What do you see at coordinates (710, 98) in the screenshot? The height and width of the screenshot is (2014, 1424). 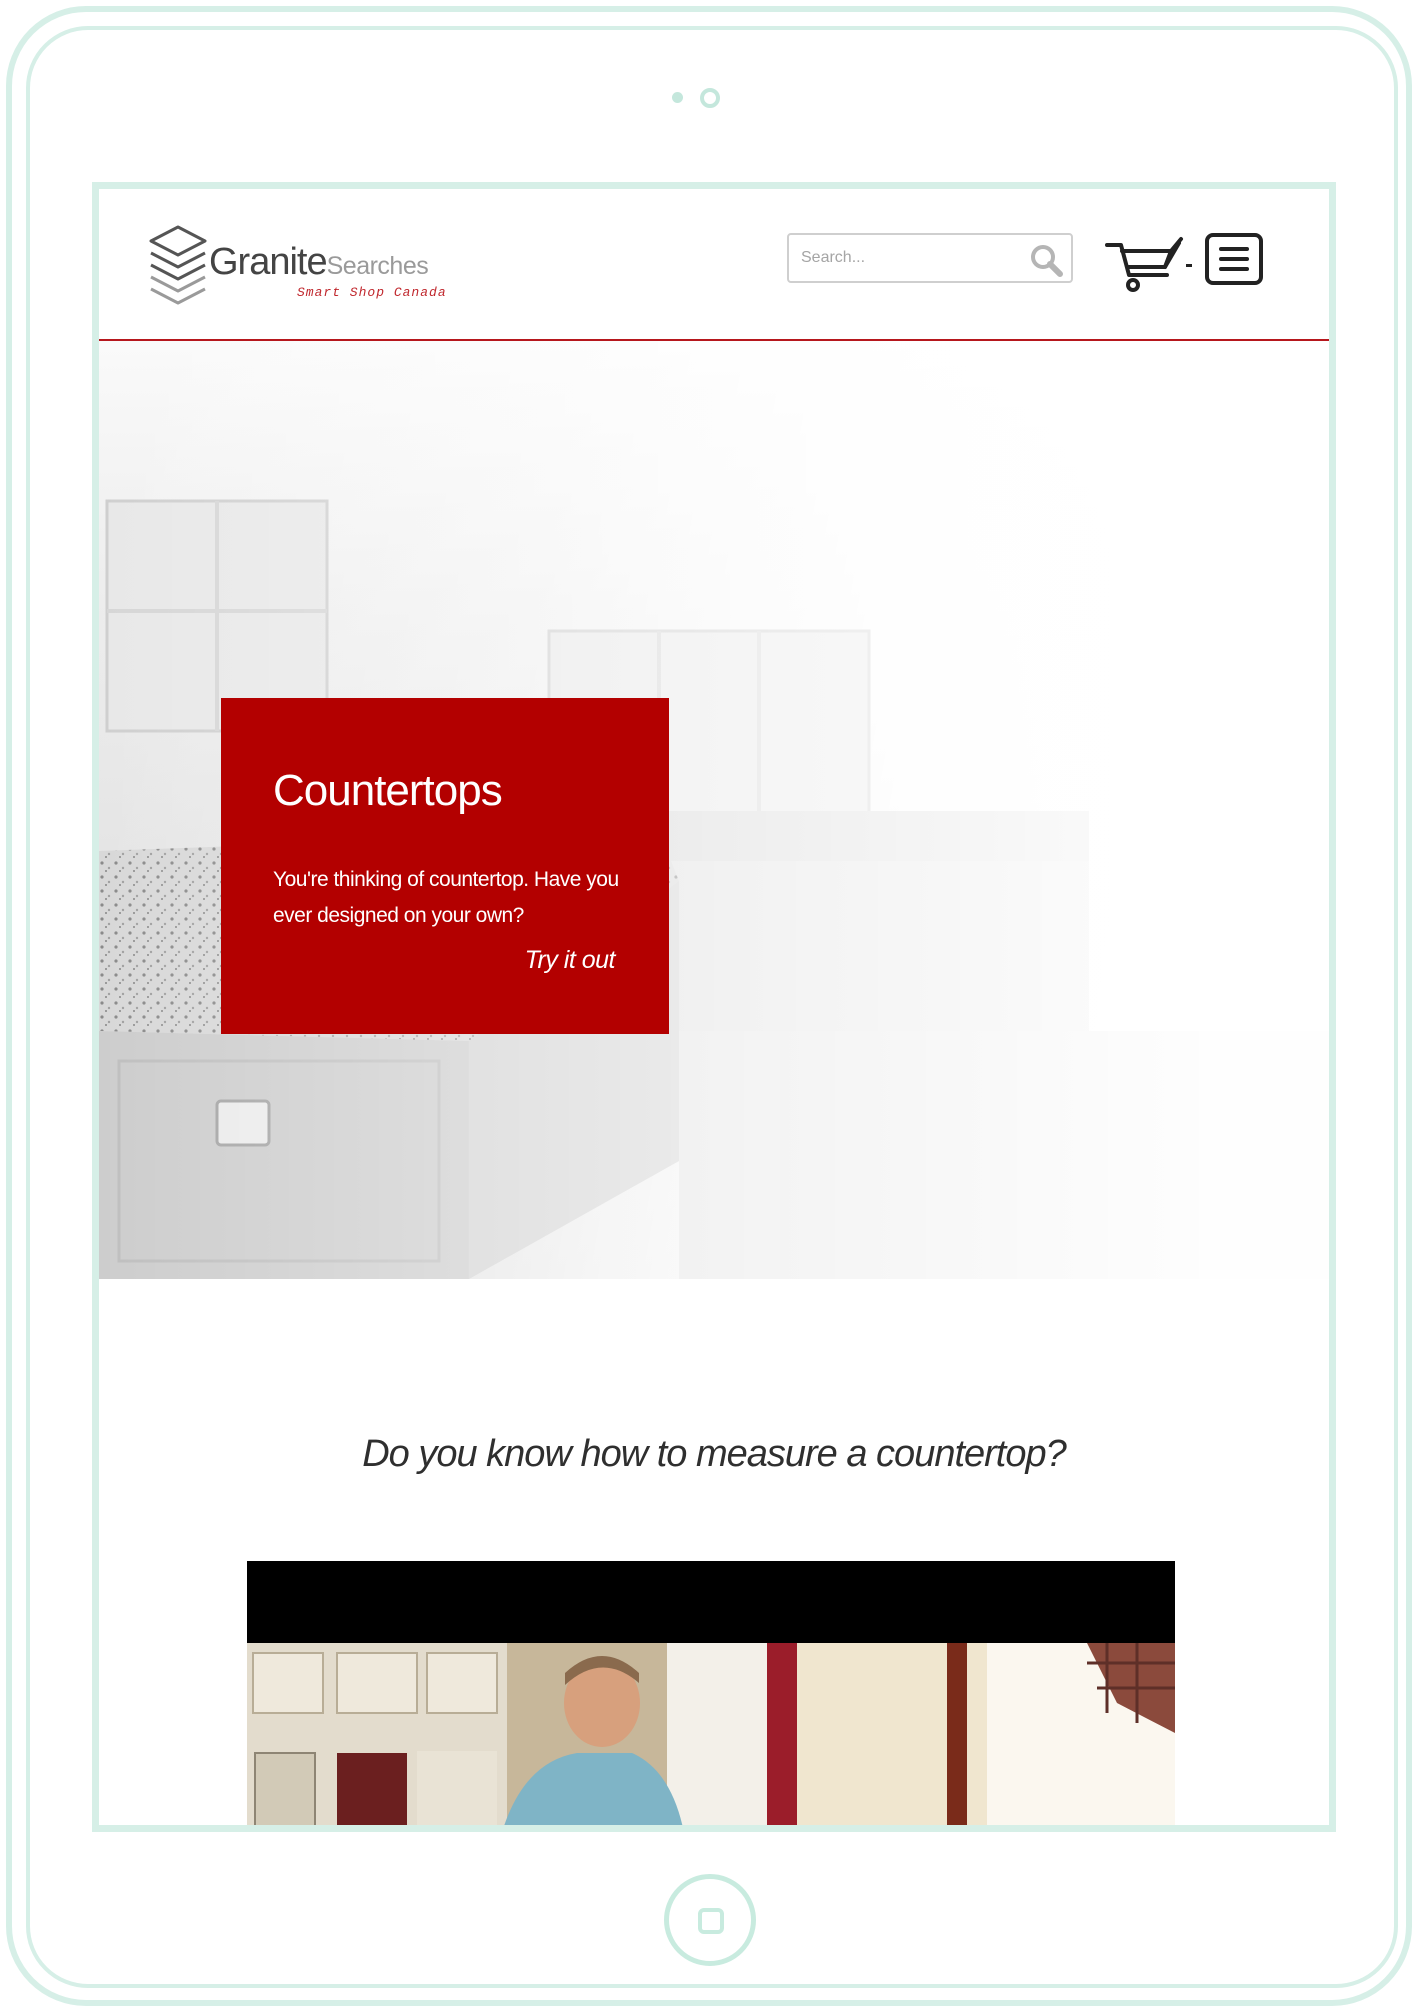 I see `camera-lens` at bounding box center [710, 98].